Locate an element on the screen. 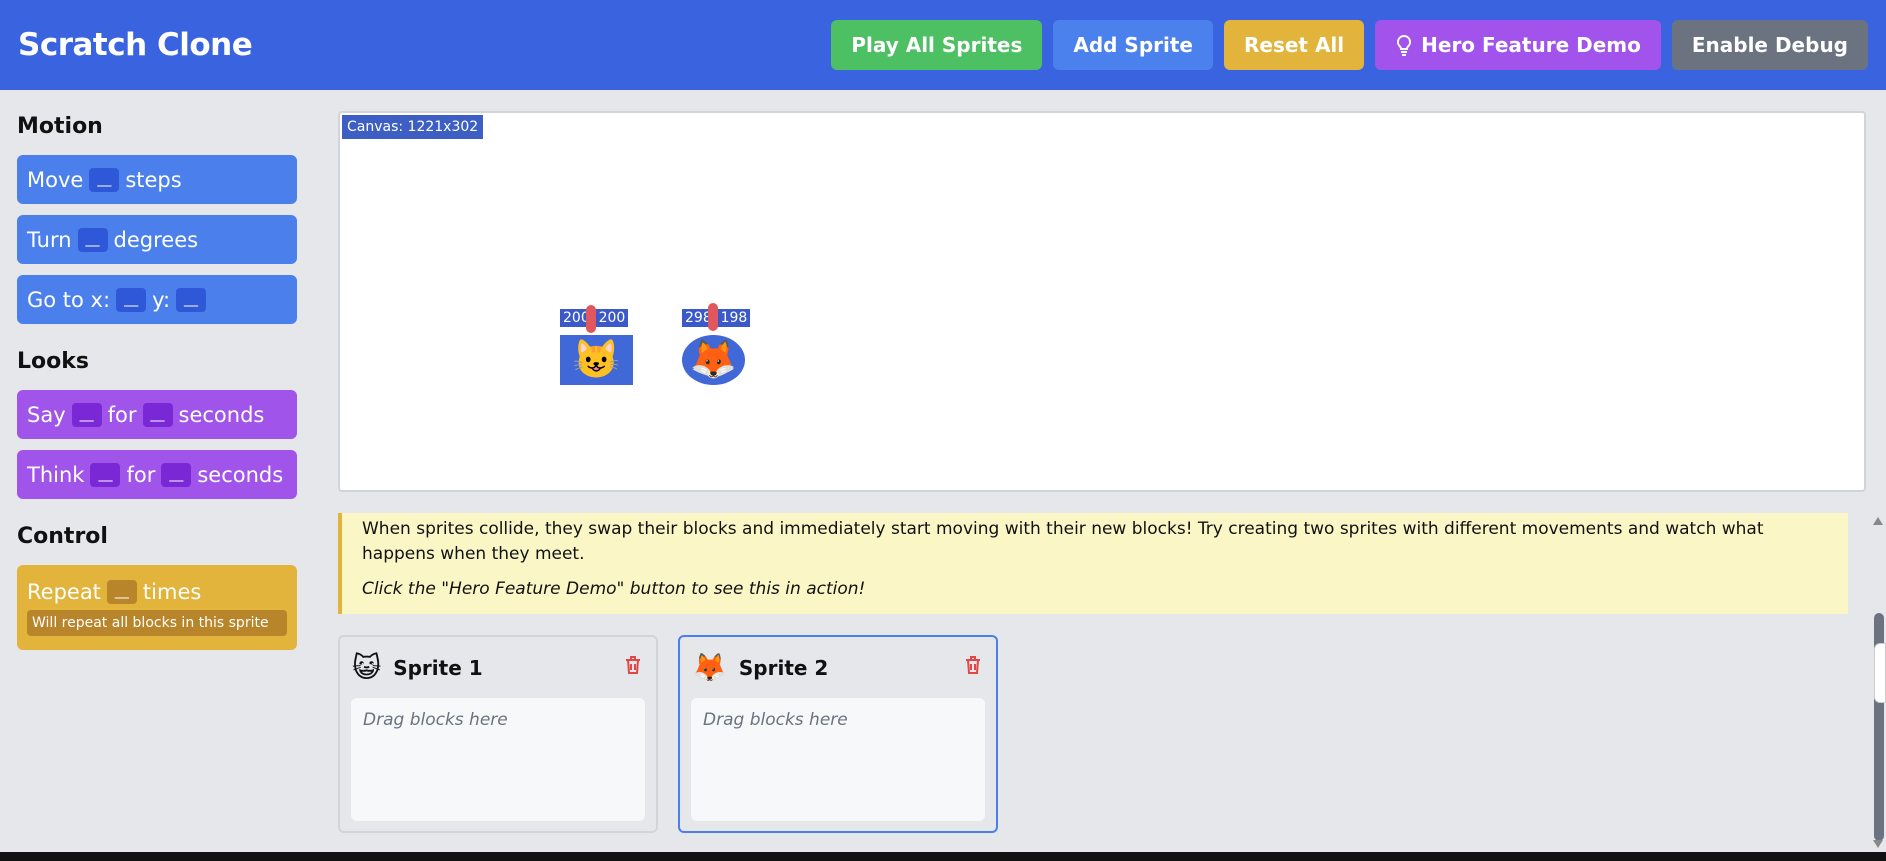 Image resolution: width=1886 pixels, height=861 pixels. block-text: Say is located at coordinates (46, 414).